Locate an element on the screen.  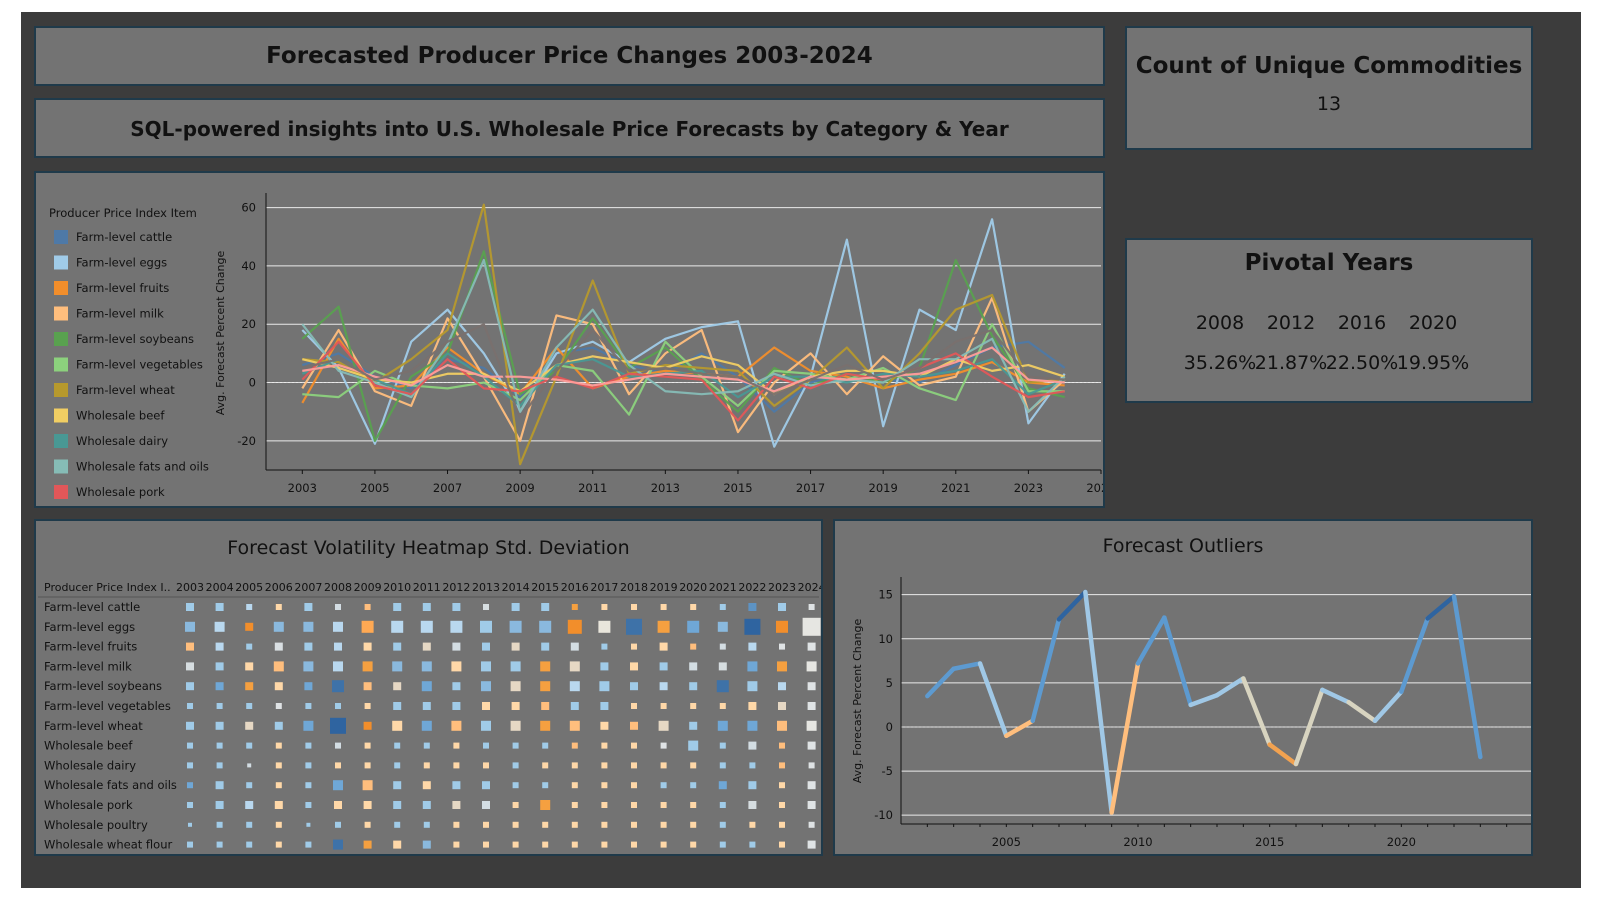
legend-label: Wholesale fats and oils is located at coordinates (142, 467).